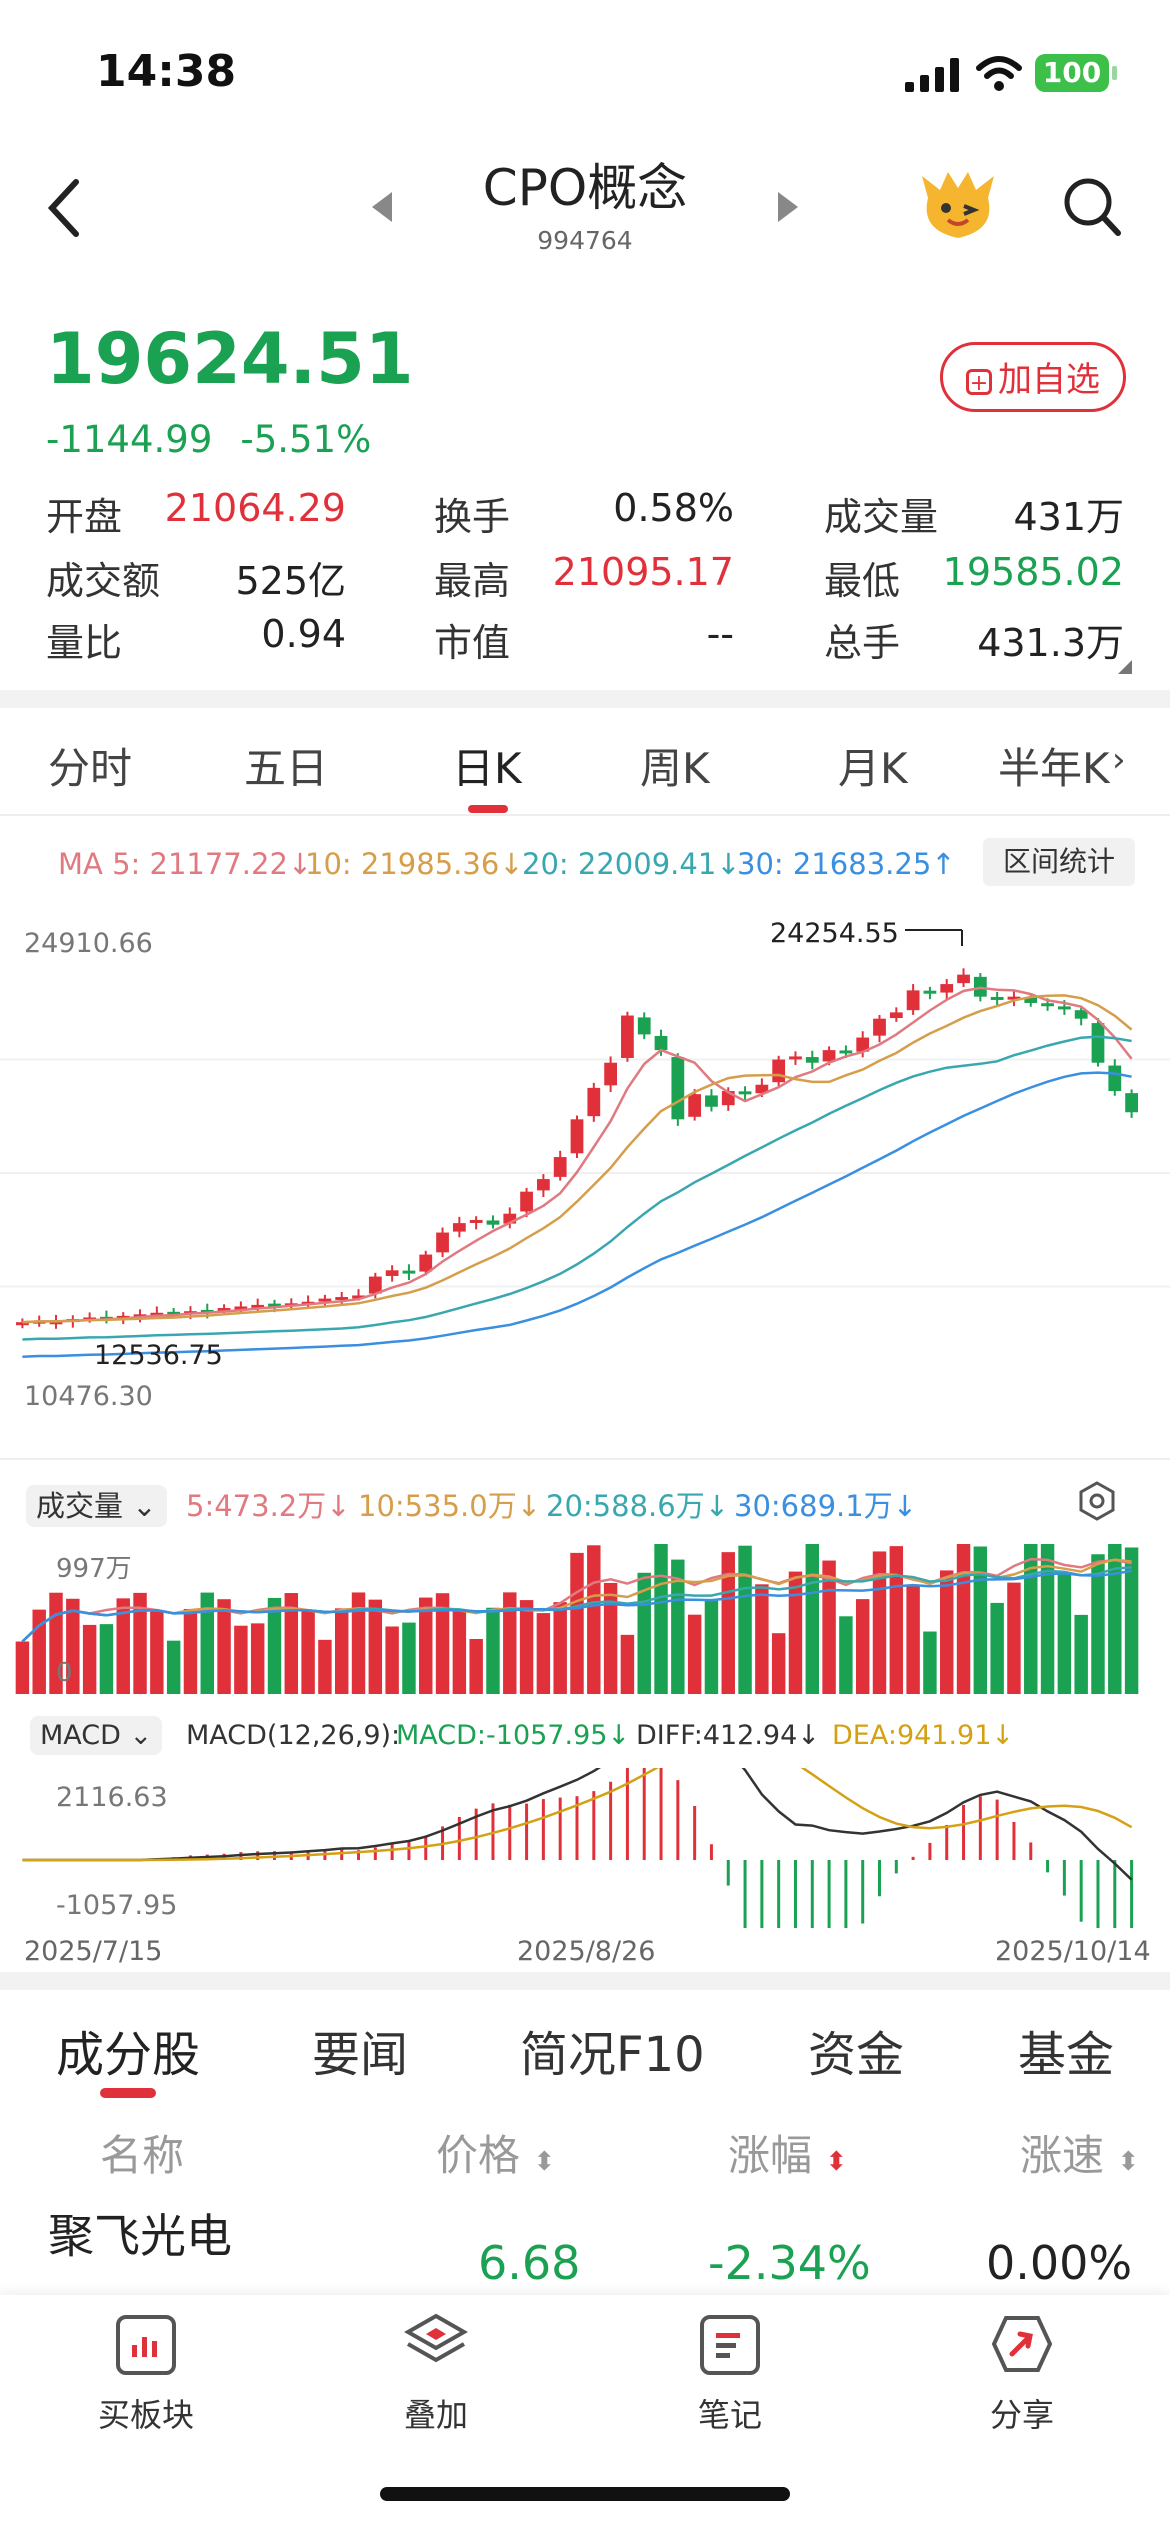 Image resolution: width=1170 pixels, height=2532 pixels. What do you see at coordinates (88, 1396) in the screenshot?
I see `kline-min-label: 10476.30` at bounding box center [88, 1396].